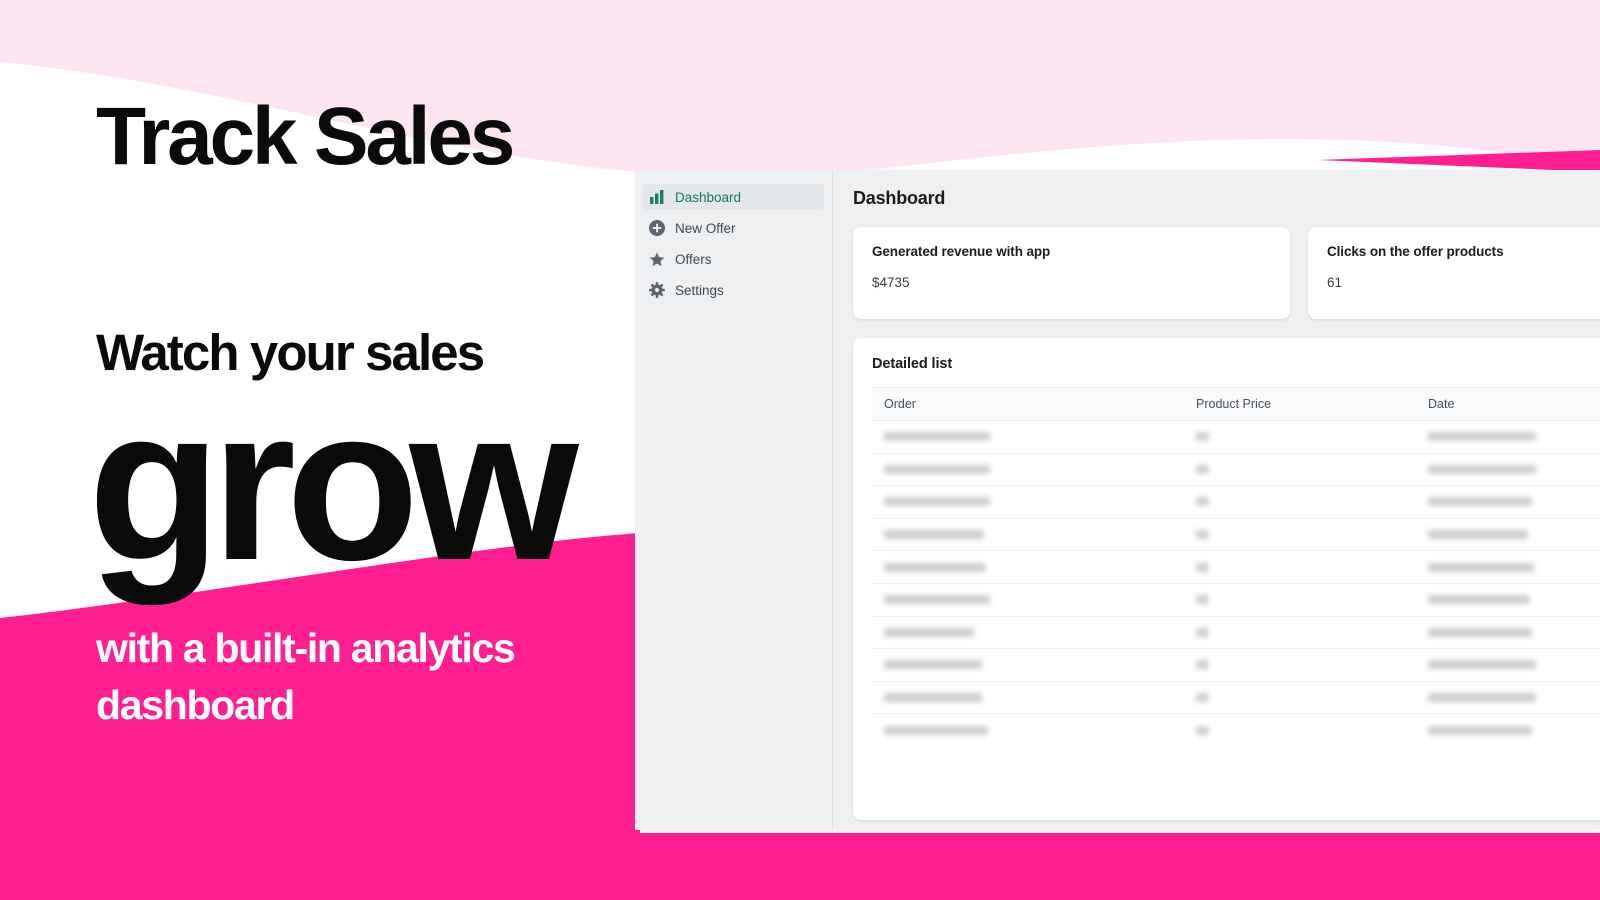 This screenshot has height=900, width=1600. What do you see at coordinates (891, 282) in the screenshot?
I see `stat-value: $4735` at bounding box center [891, 282].